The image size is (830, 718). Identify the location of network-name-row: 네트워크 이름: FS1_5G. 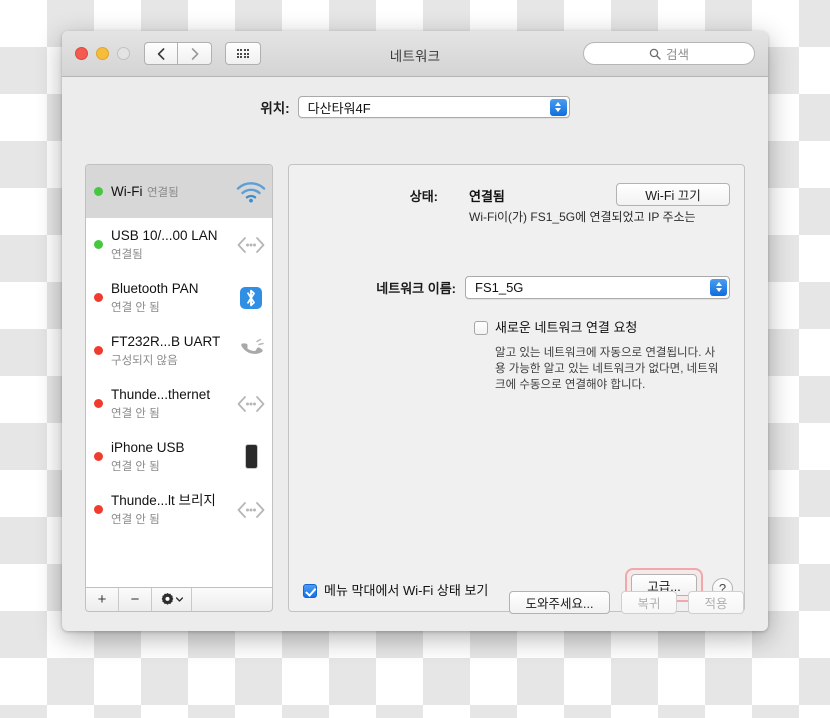
(509, 287).